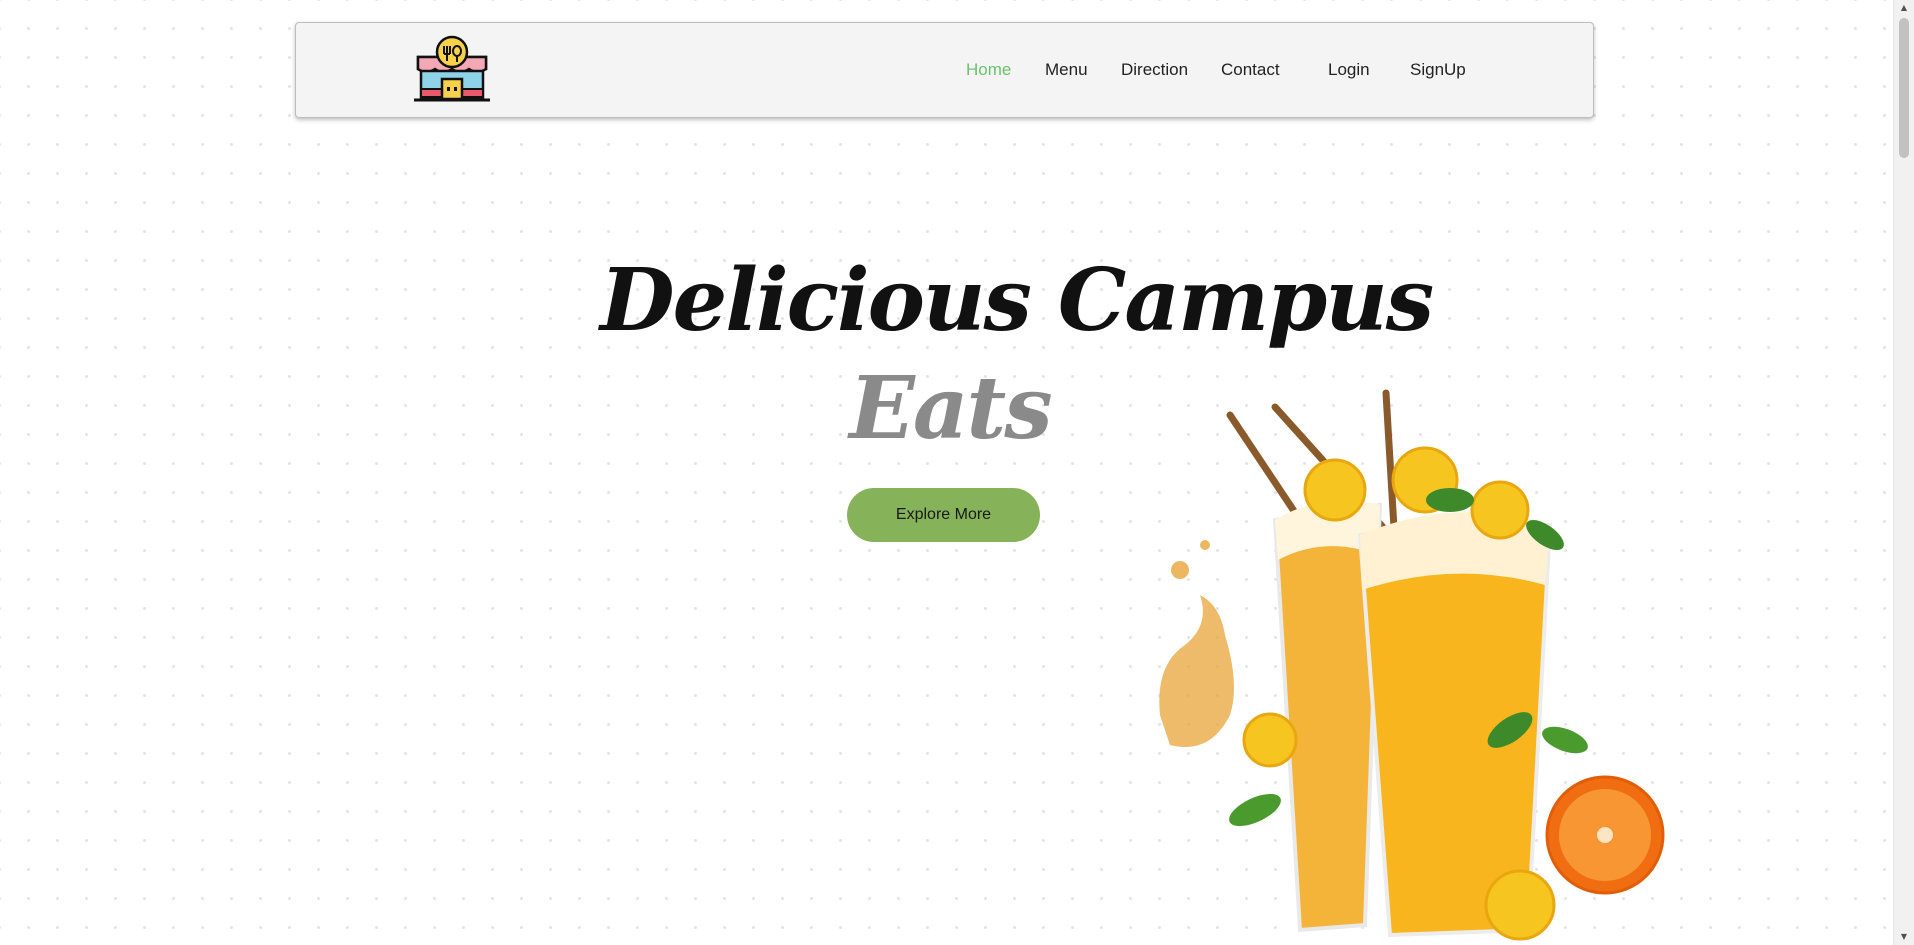 The height and width of the screenshot is (945, 1914). What do you see at coordinates (1904, 88) in the screenshot?
I see `scrollbar-thumb` at bounding box center [1904, 88].